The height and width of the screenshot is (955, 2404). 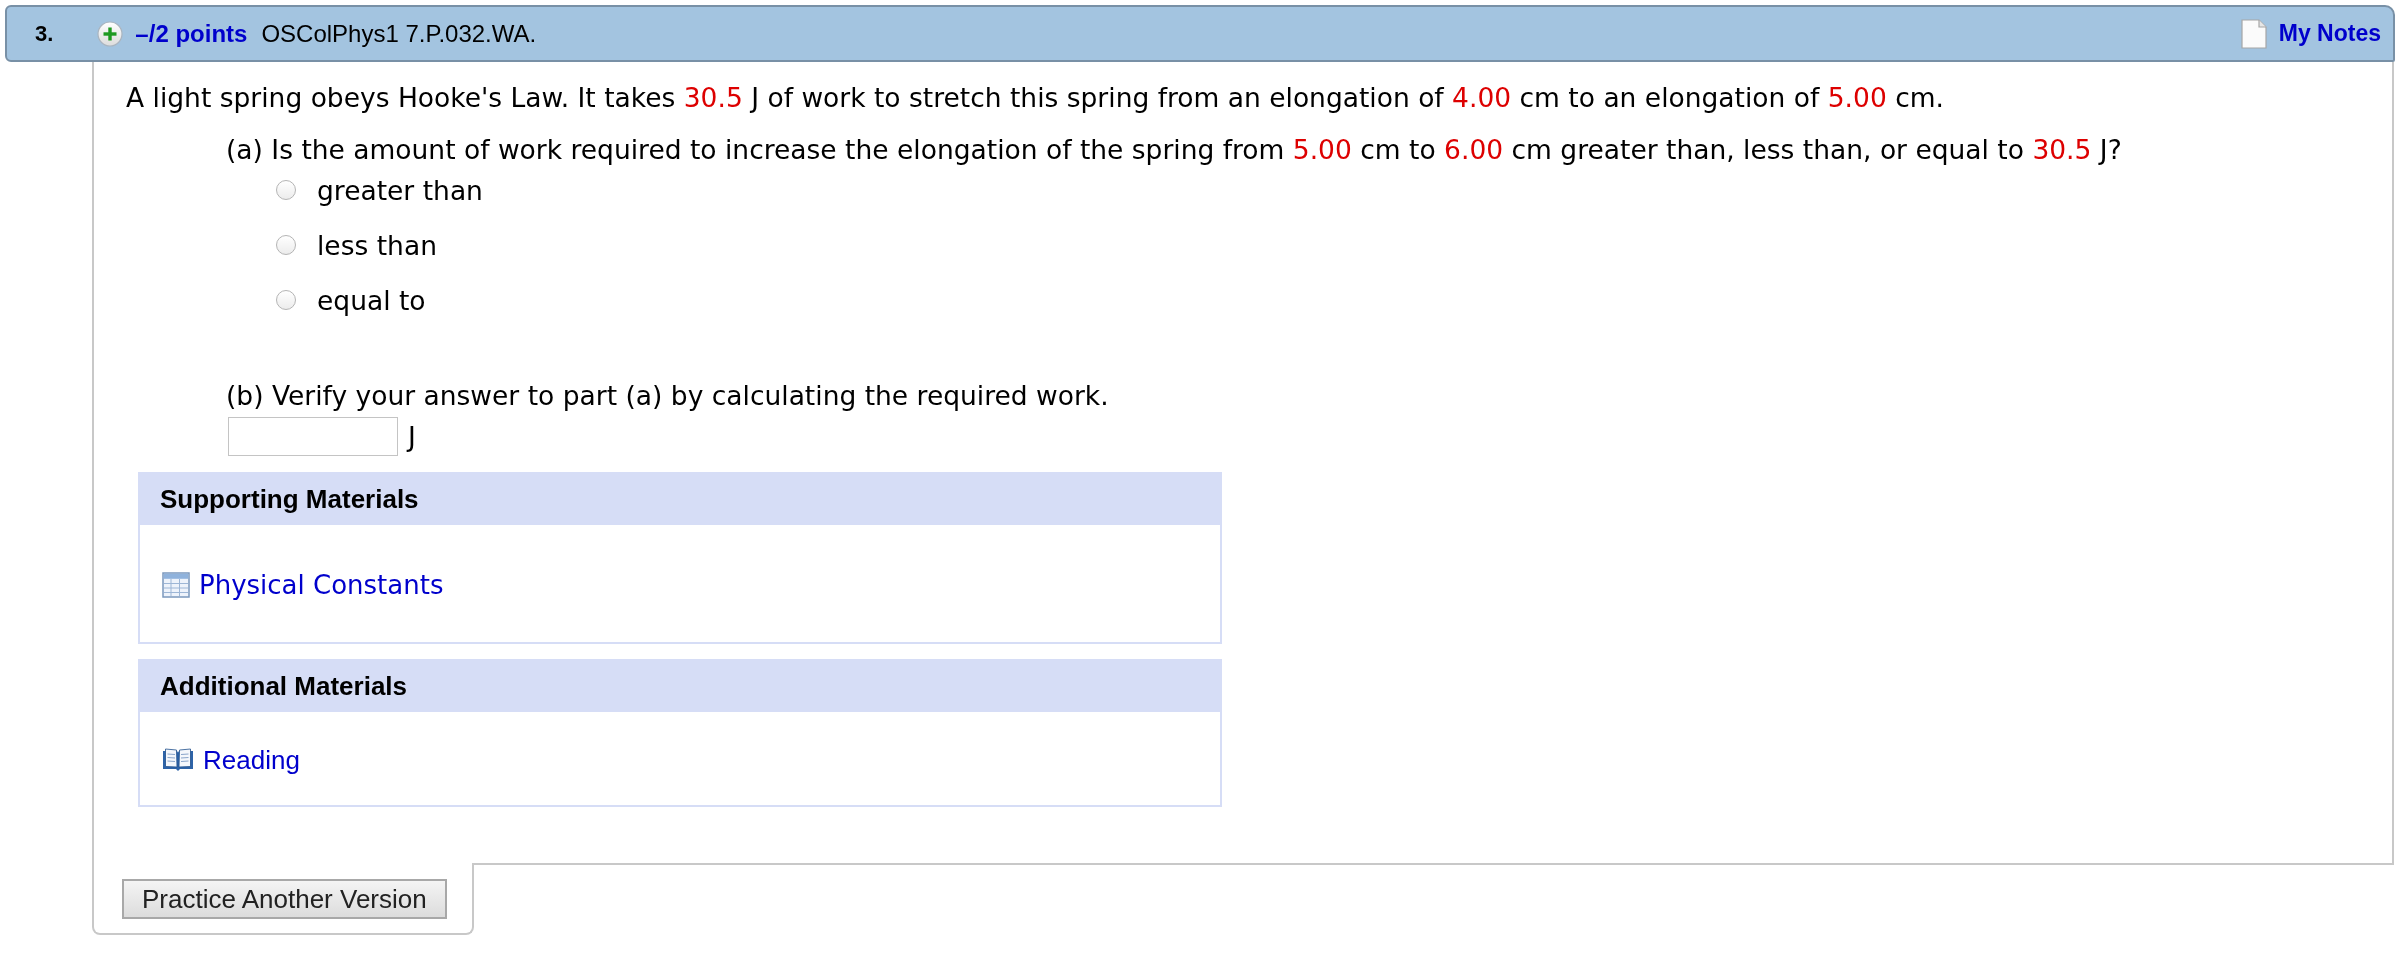 I want to click on points-label: –/2 points, so click(x=191, y=33).